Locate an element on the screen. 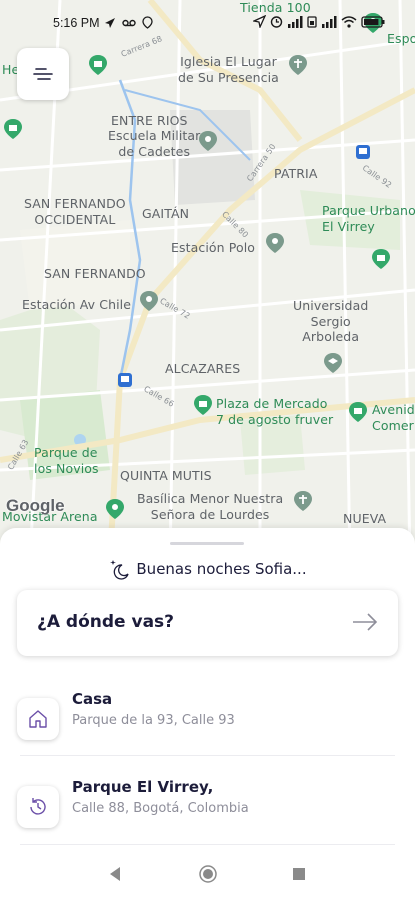  market-pin-icon is located at coordinates (203, 405).